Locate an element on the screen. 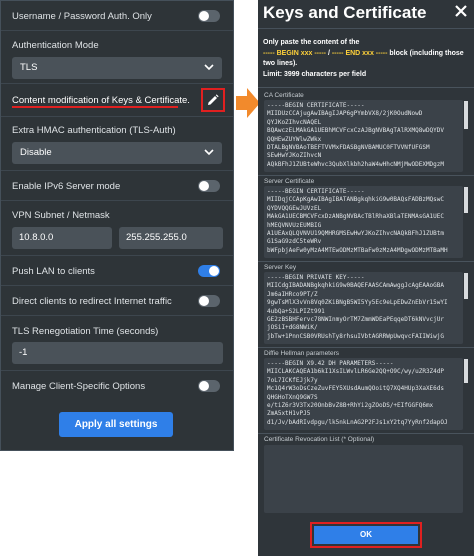  textarea-line: 4ubQa+S2LPIZt991 is located at coordinates (296, 311).